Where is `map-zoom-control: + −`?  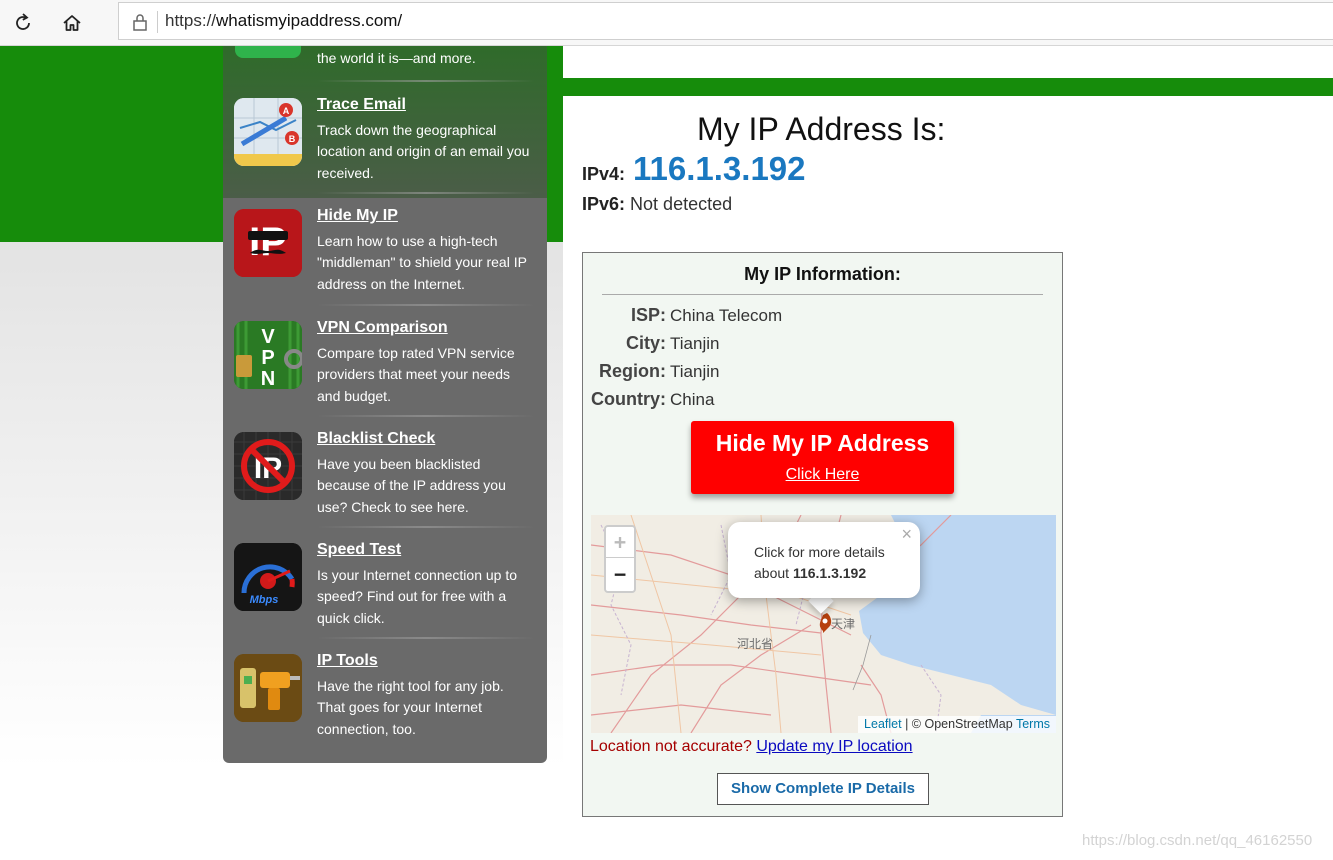
map-zoom-control: + − is located at coordinates (620, 559).